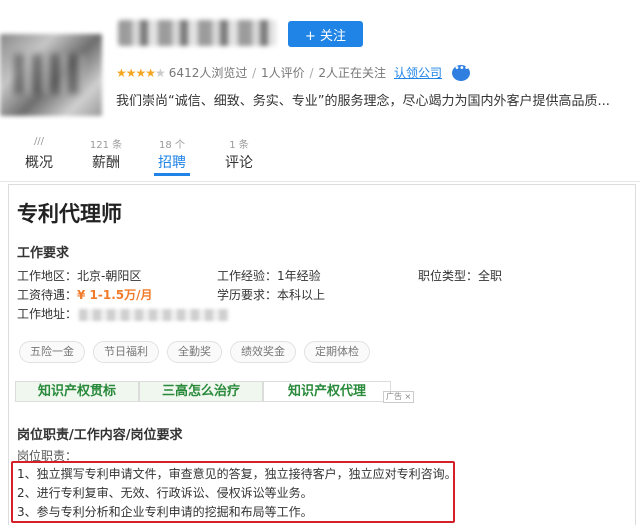 The height and width of the screenshot is (525, 640). What do you see at coordinates (320, 159) in the screenshot?
I see `tab-bar: /// 概况 121 条 薪酬 18 个 招聘 1 条 评论` at bounding box center [320, 159].